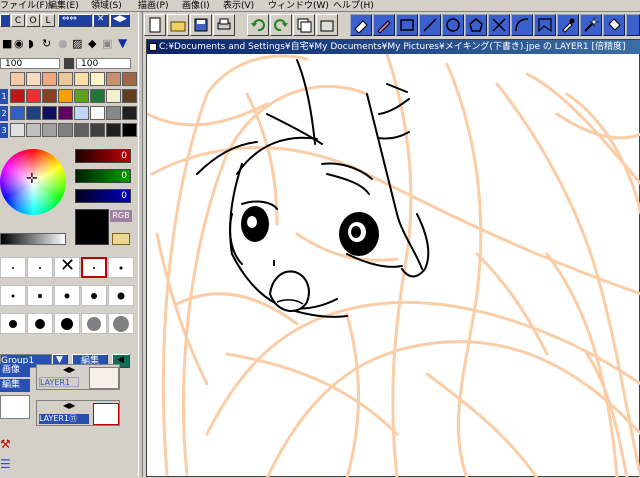  What do you see at coordinates (120, 20) in the screenshot?
I see `arrows-button: ◀▶` at bounding box center [120, 20].